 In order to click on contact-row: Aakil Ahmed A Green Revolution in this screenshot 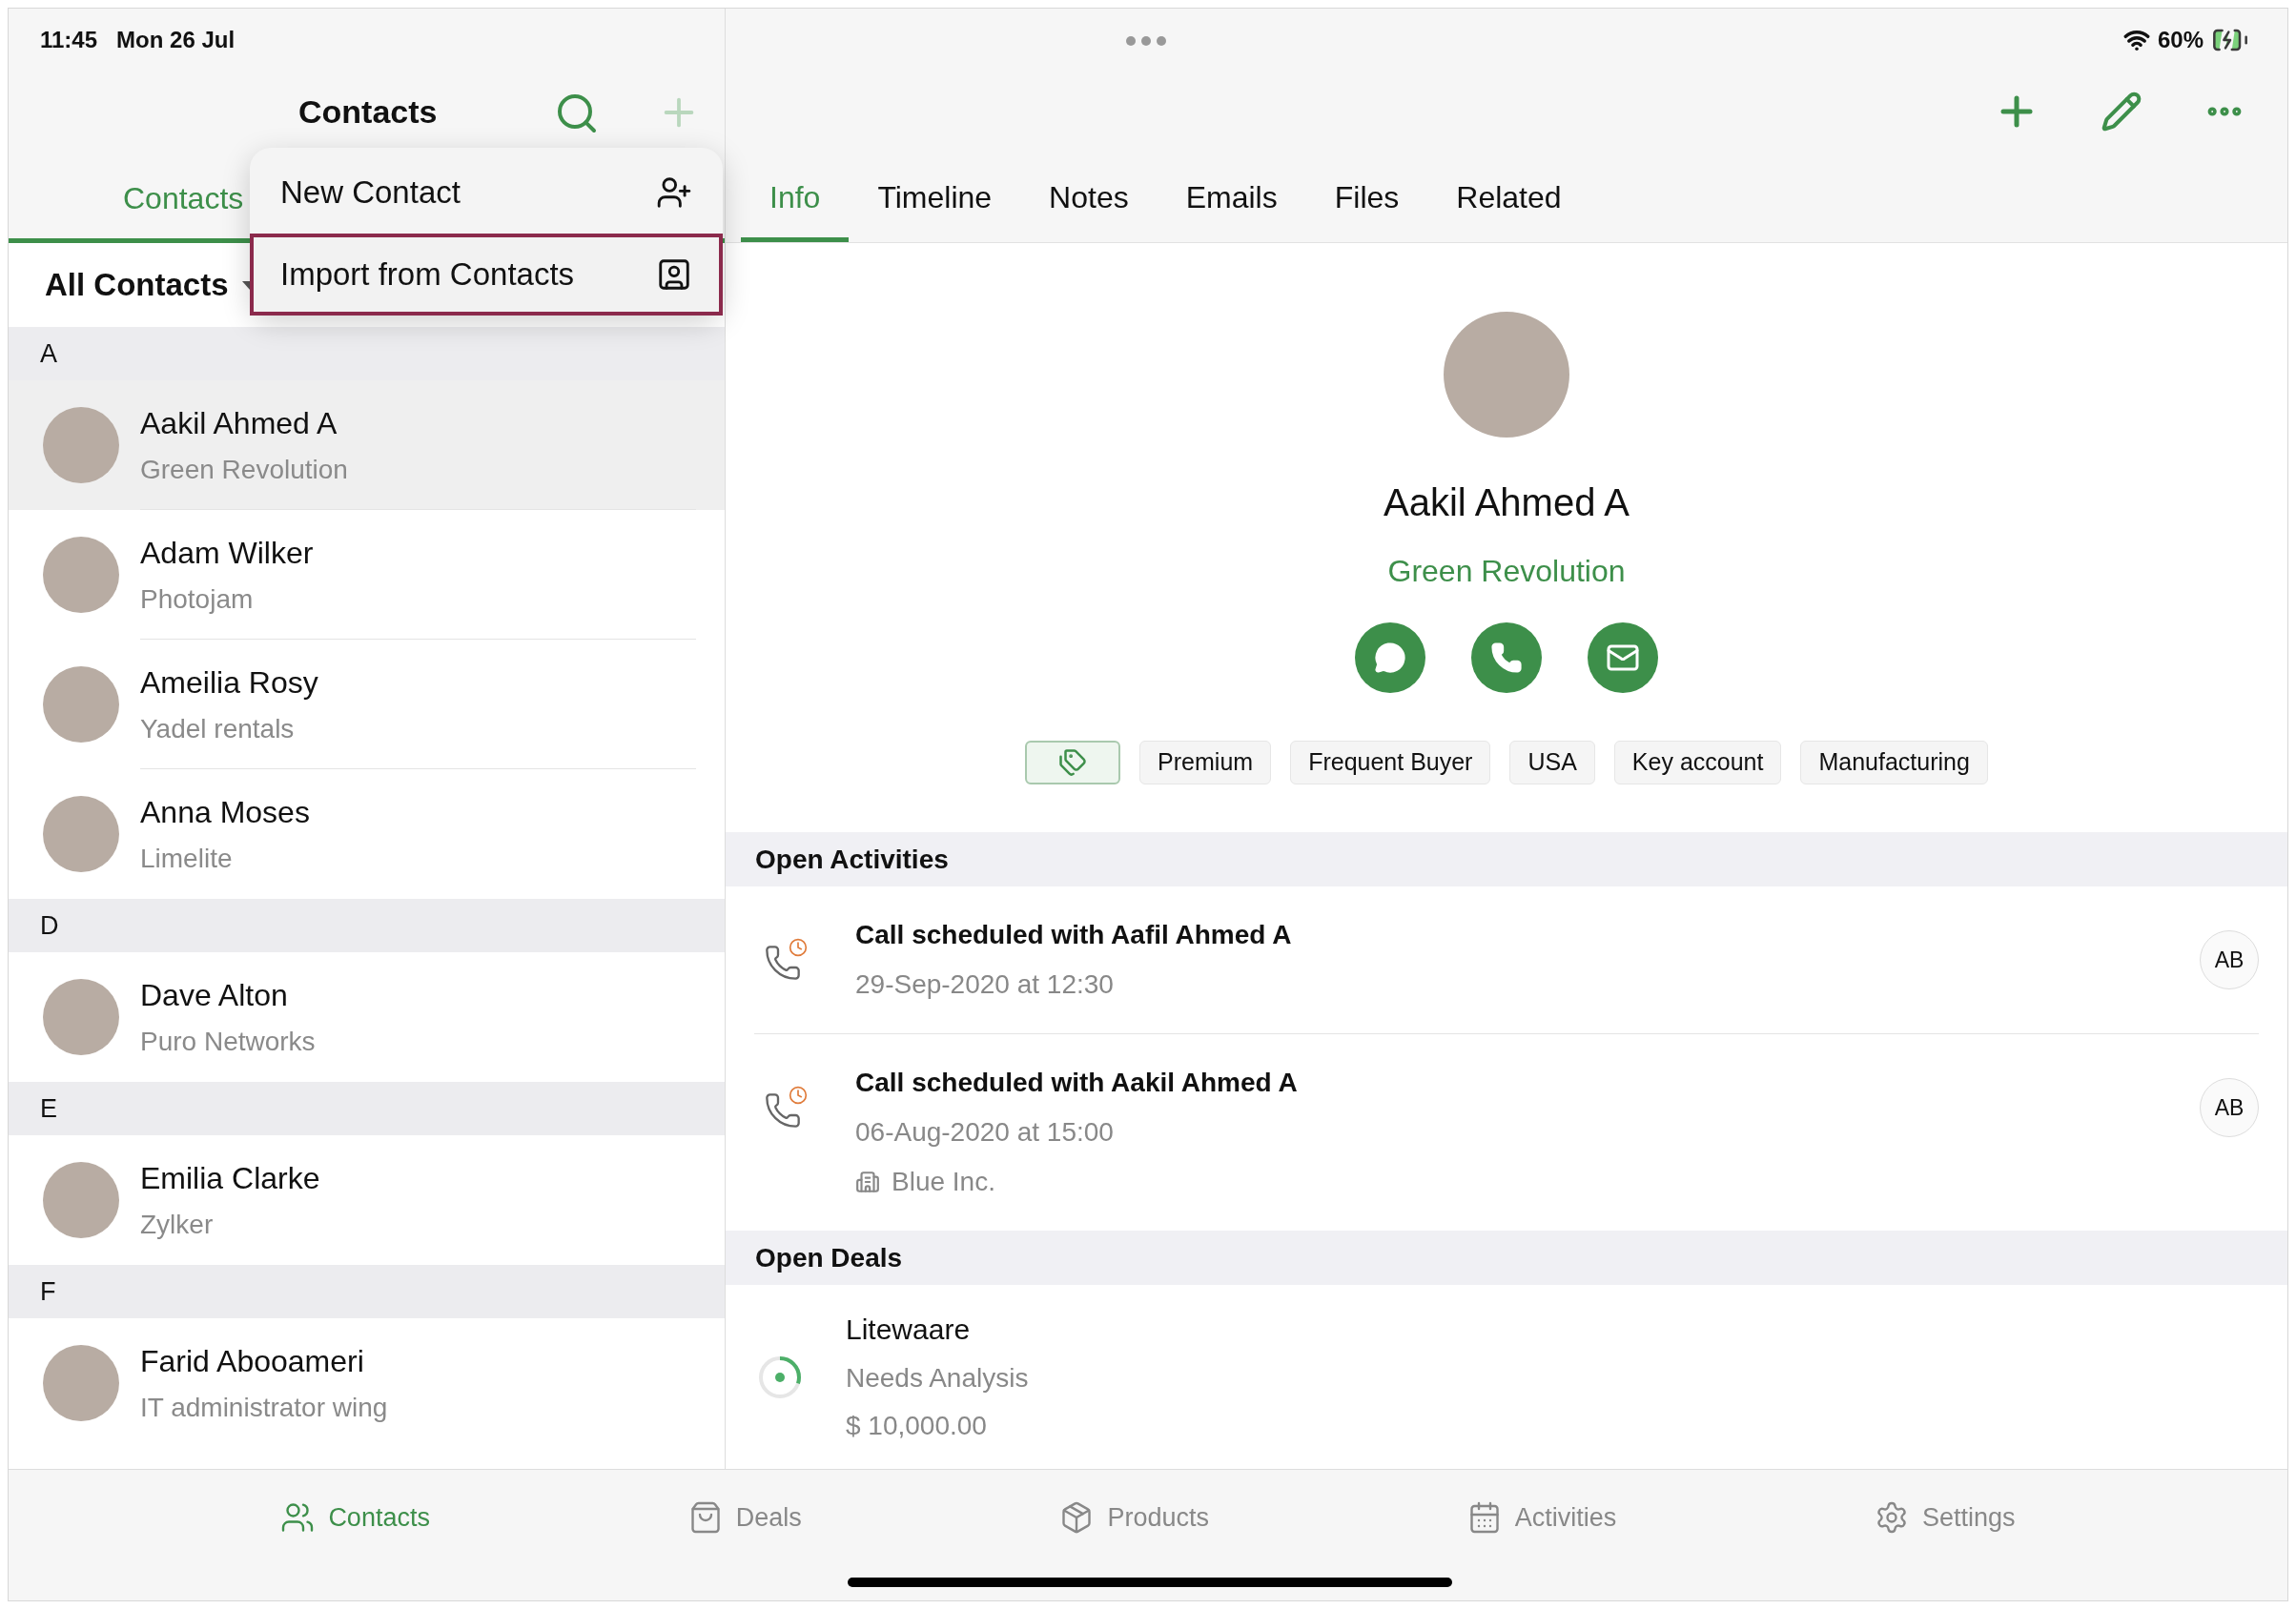, I will do `click(367, 445)`.